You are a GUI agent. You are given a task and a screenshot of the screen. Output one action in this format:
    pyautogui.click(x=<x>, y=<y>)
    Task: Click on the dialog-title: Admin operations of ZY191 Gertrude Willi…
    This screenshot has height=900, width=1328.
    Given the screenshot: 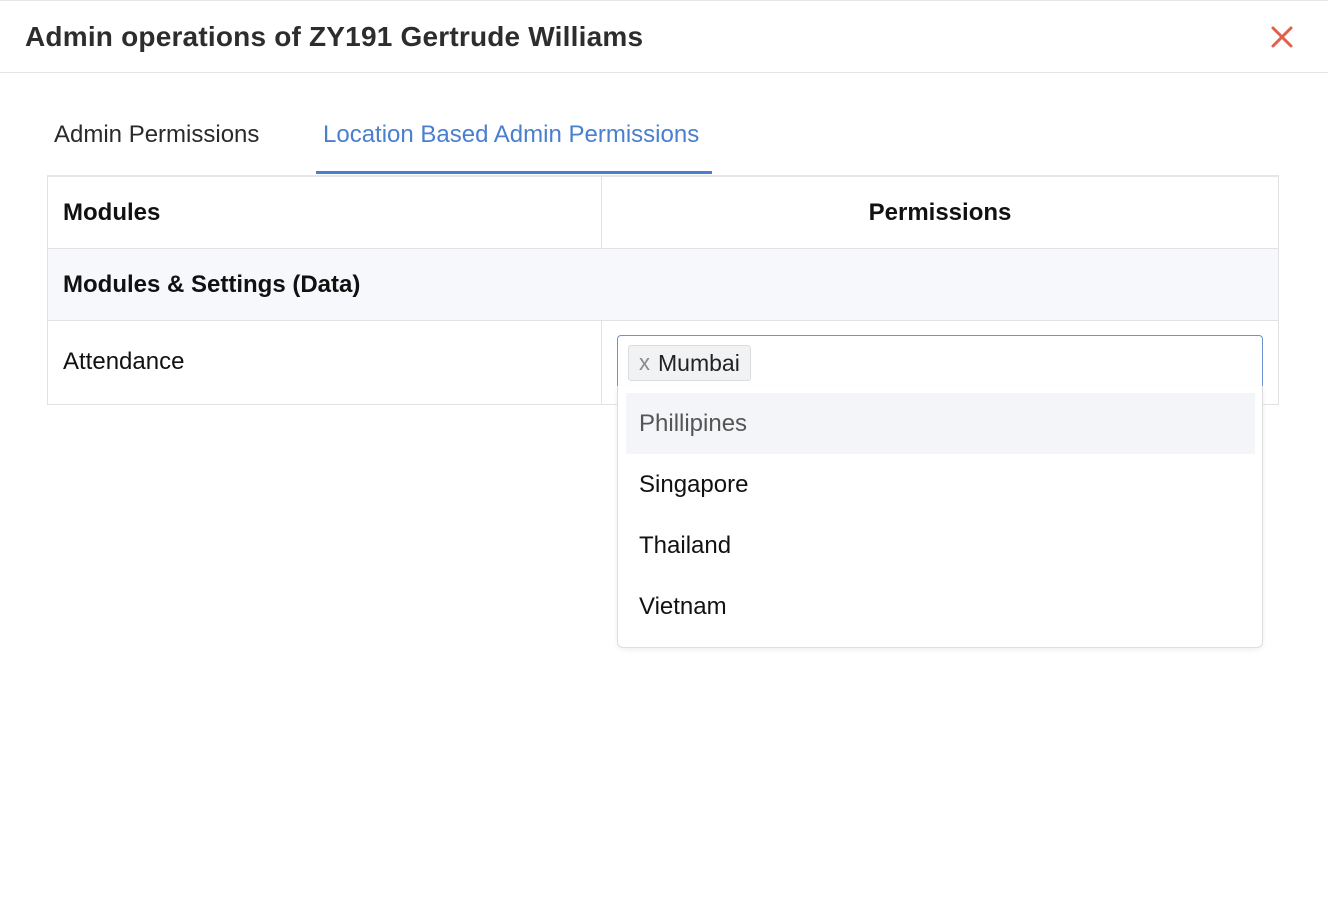 What is the action you would take?
    pyautogui.click(x=334, y=36)
    